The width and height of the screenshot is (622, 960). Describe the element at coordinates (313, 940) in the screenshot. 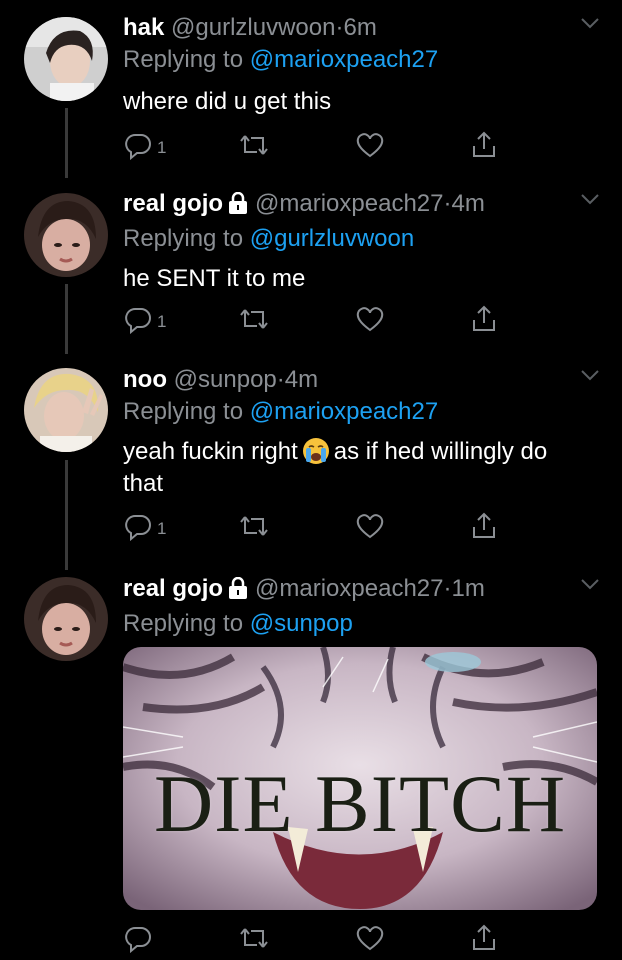

I see `tweet-actions` at that location.